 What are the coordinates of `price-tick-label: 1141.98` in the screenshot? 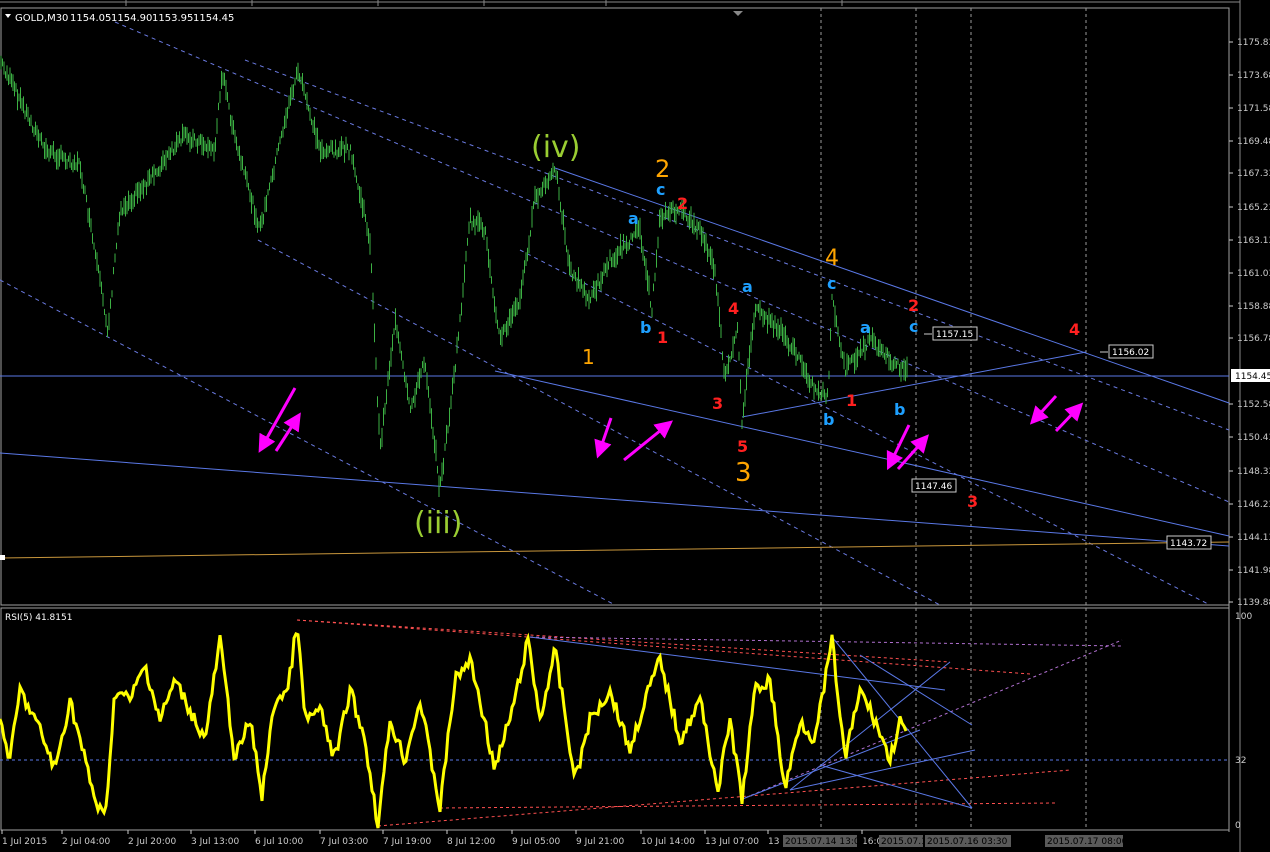 It's located at (1253, 571).